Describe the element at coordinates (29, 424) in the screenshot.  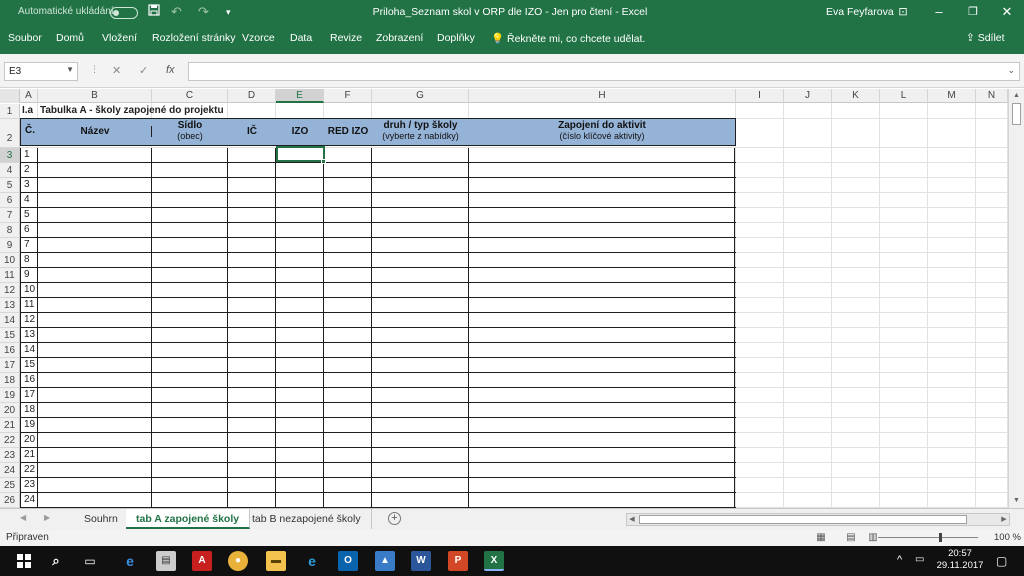
I see `table-row-number: 19` at that location.